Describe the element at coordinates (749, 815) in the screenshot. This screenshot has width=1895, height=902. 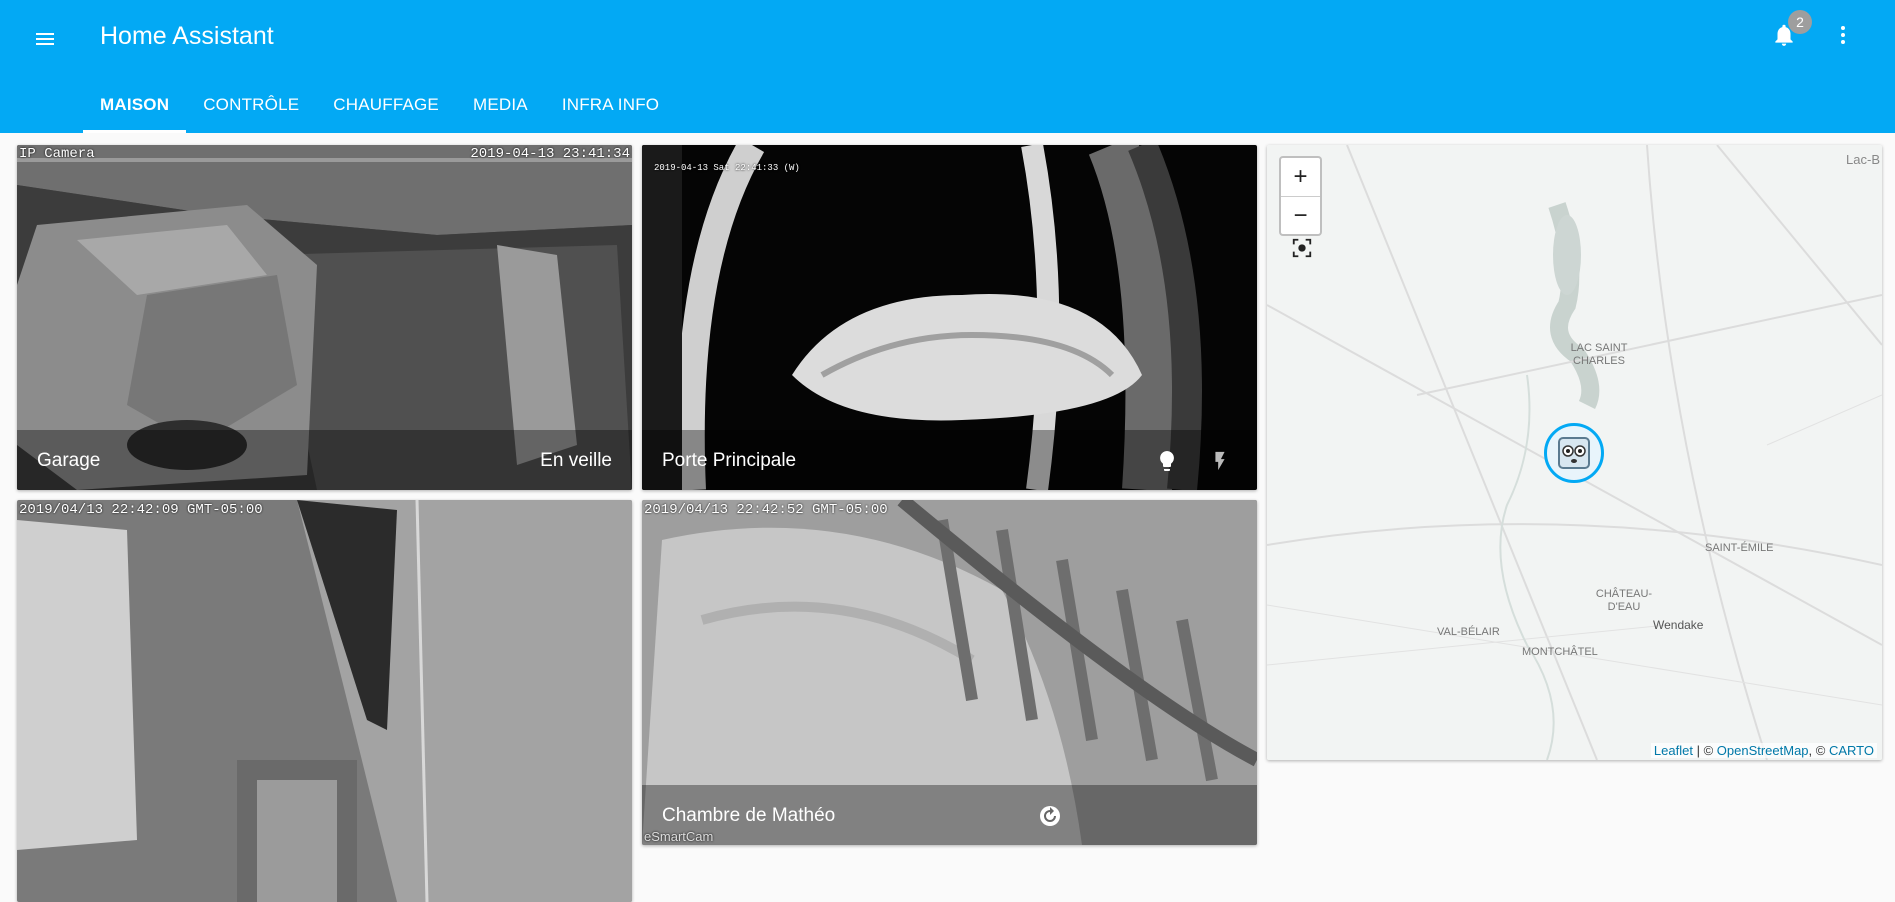
I see `camera-name: Chambre de Mathéo` at that location.